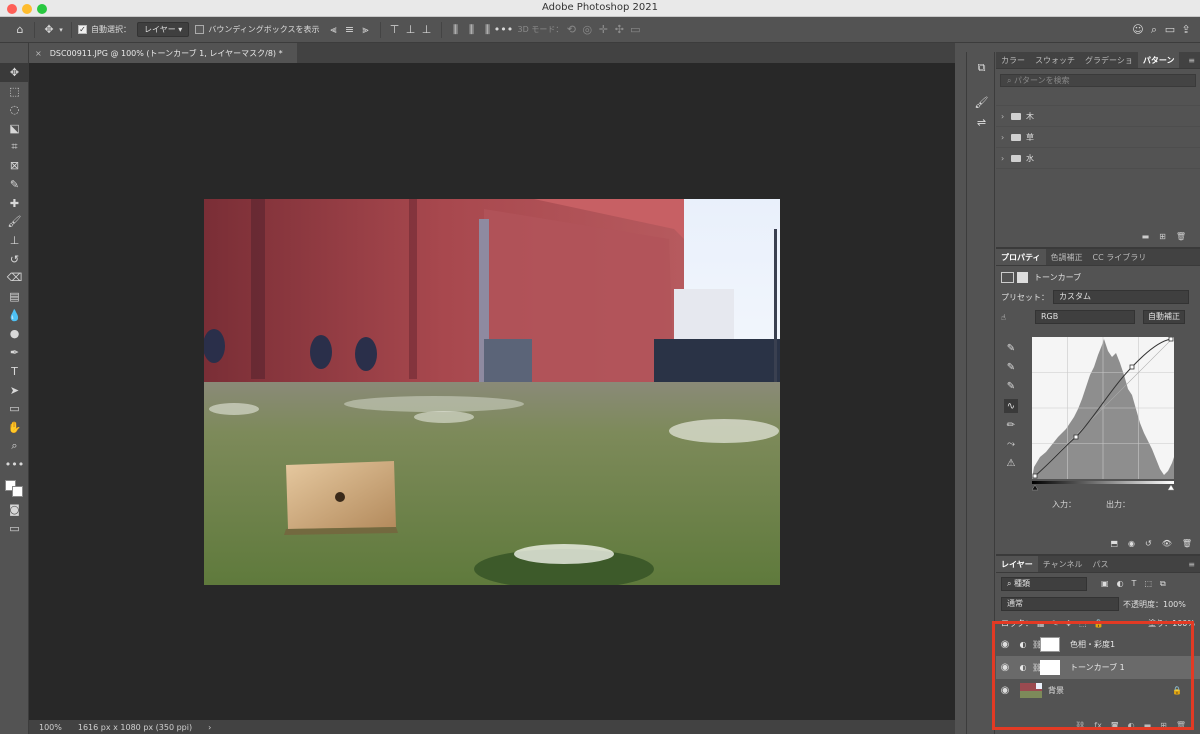 Image resolution: width=1200 pixels, height=734 pixels. I want to click on mask-icon, so click(1022, 277).